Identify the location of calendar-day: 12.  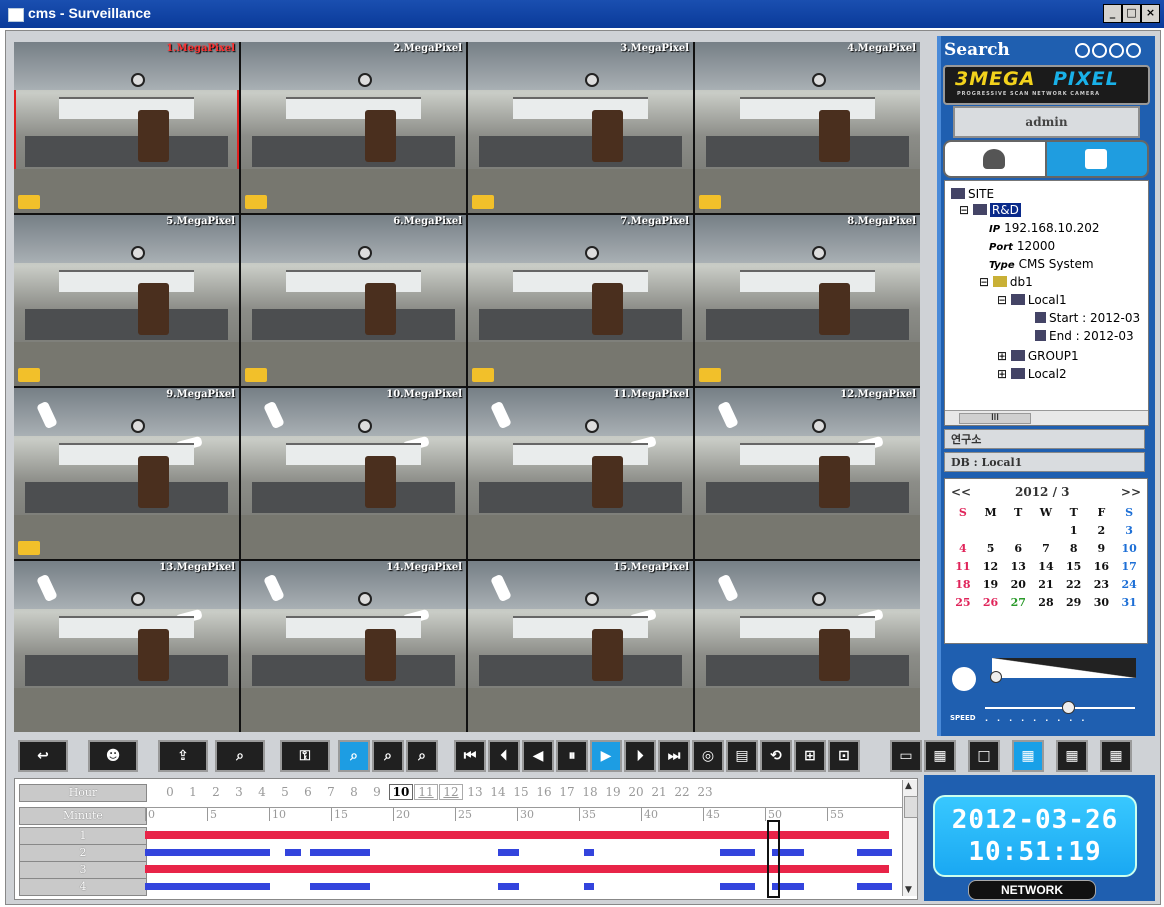
(991, 566).